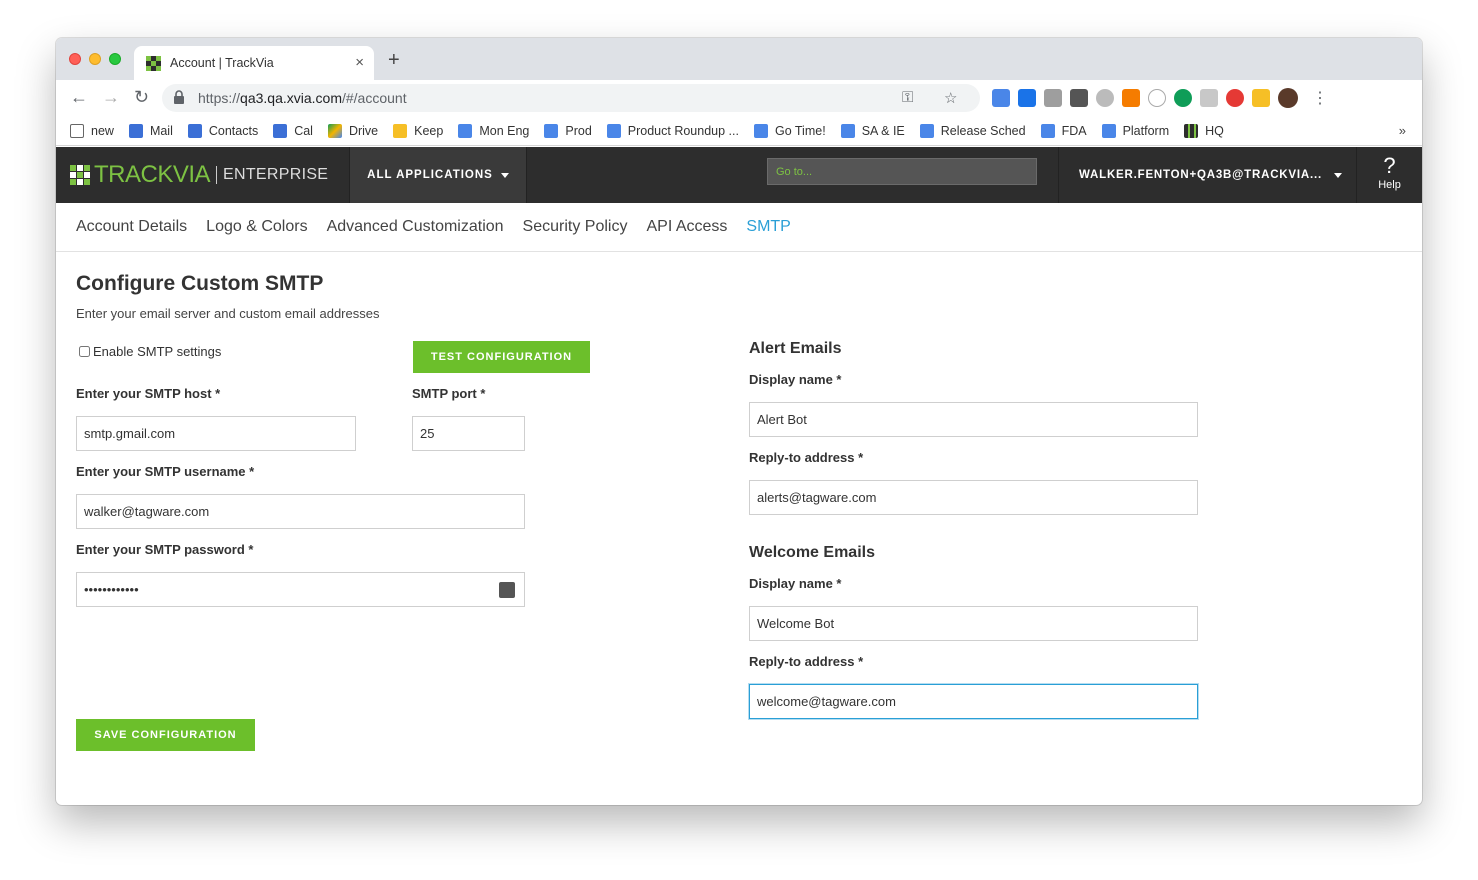 This screenshot has width=1478, height=880. What do you see at coordinates (102, 130) in the screenshot?
I see `bookmark-label: new` at bounding box center [102, 130].